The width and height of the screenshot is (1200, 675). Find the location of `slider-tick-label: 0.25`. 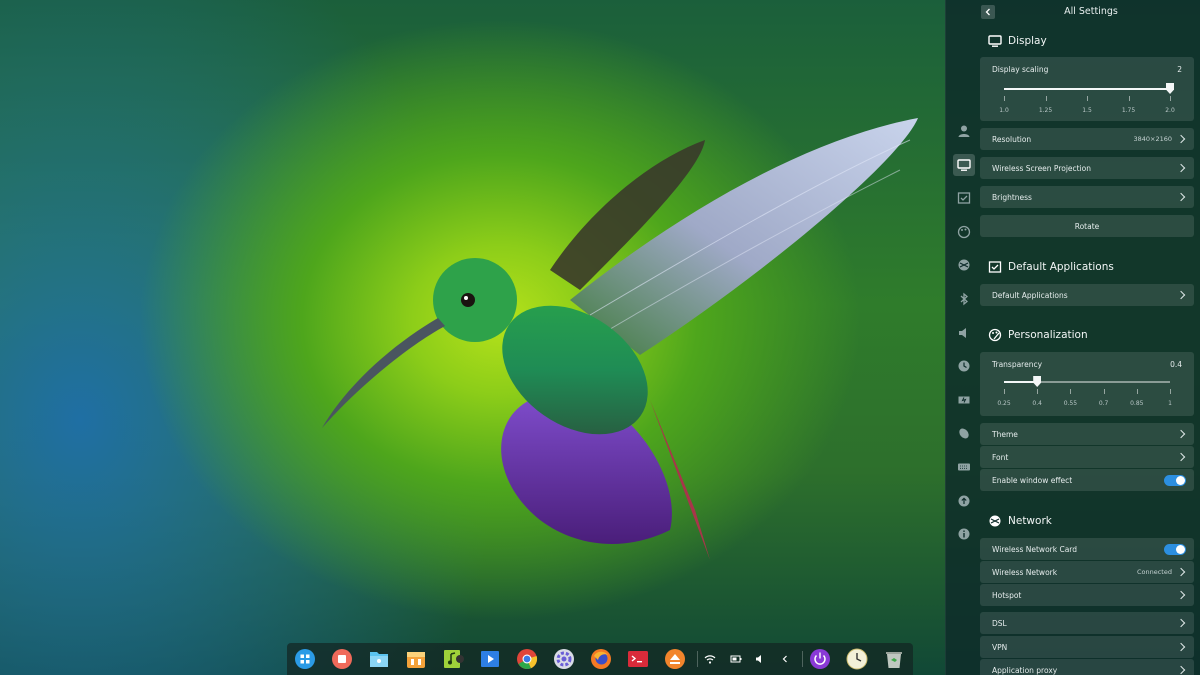

slider-tick-label: 0.25 is located at coordinates (1004, 403).